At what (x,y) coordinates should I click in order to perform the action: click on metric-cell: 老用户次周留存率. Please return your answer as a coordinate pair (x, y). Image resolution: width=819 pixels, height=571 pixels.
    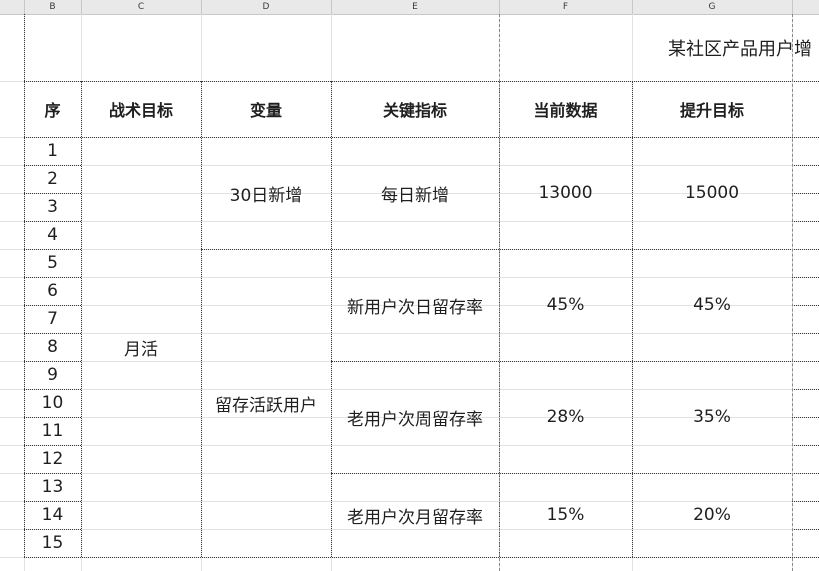
    Looking at the image, I should click on (415, 419).